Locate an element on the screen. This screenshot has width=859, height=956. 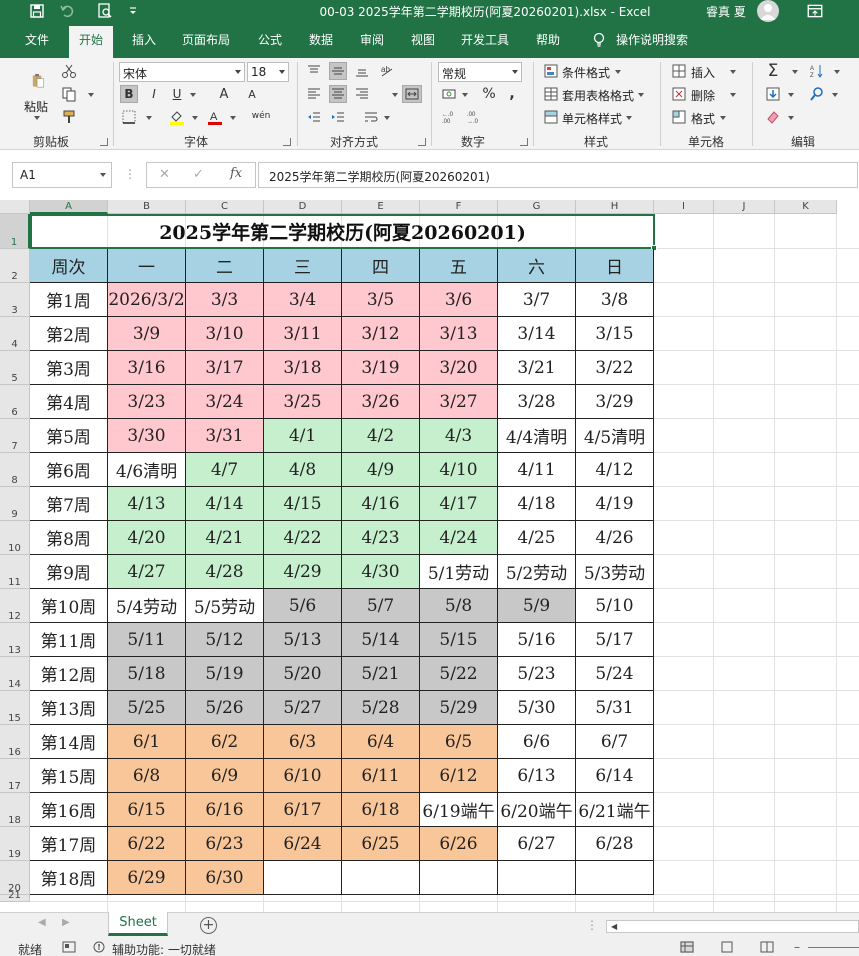
date-cell: 6/3 is located at coordinates (303, 742).